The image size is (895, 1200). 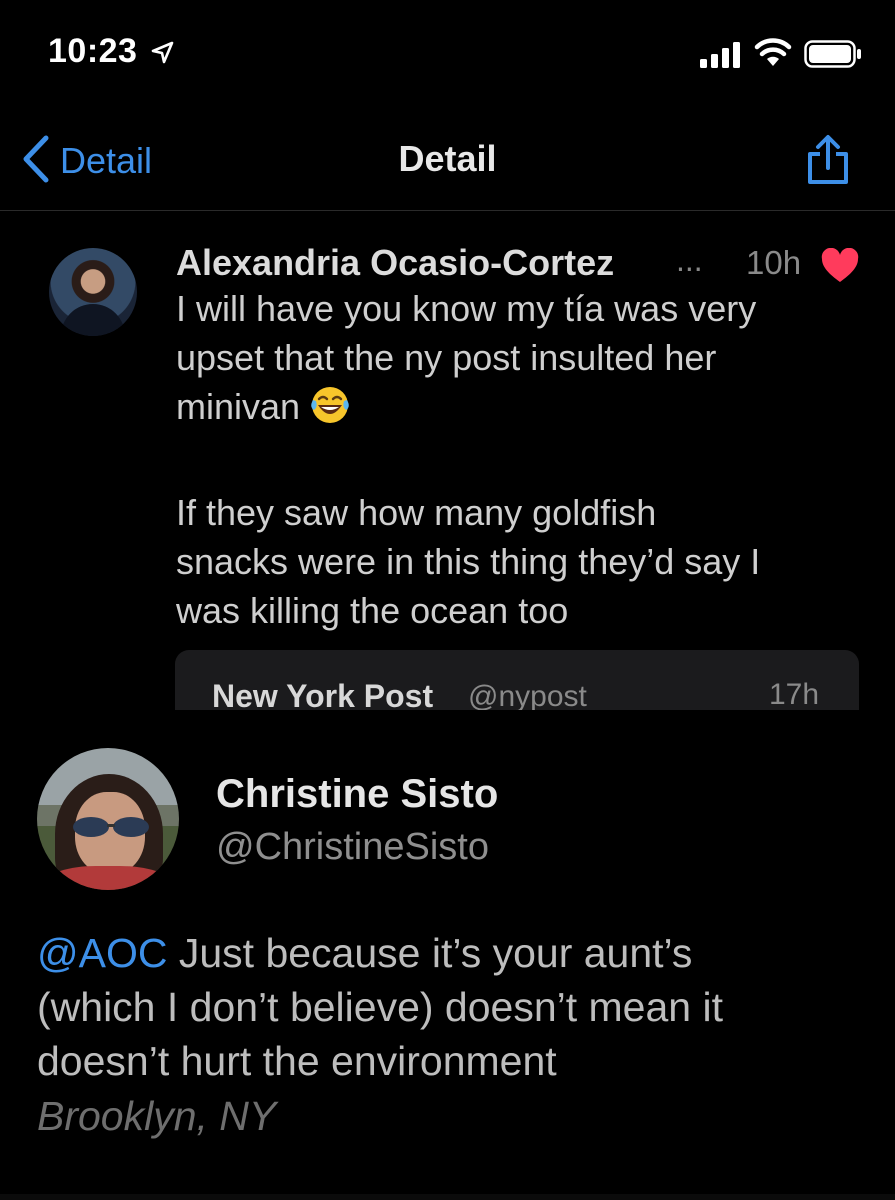 I want to click on reply-line: doesn’t hurt the environment, so click(x=297, y=1061).